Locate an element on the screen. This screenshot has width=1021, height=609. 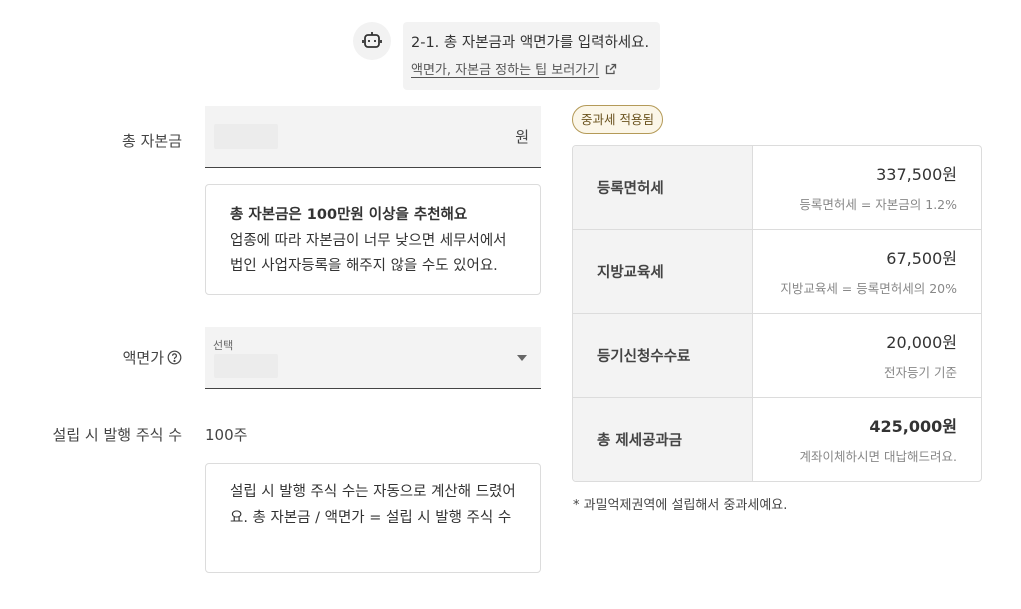
robot-avatar is located at coordinates (372, 41).